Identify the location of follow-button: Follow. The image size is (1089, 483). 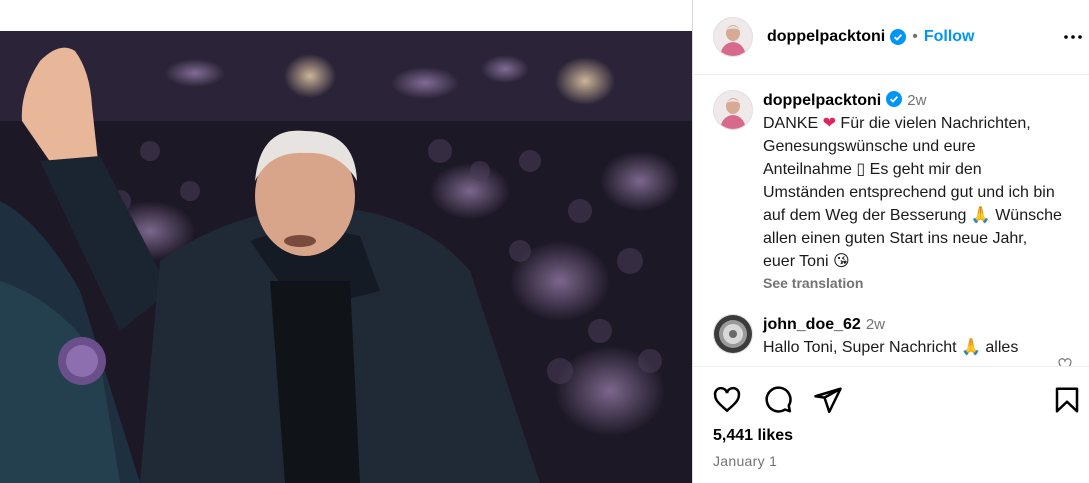
(949, 37).